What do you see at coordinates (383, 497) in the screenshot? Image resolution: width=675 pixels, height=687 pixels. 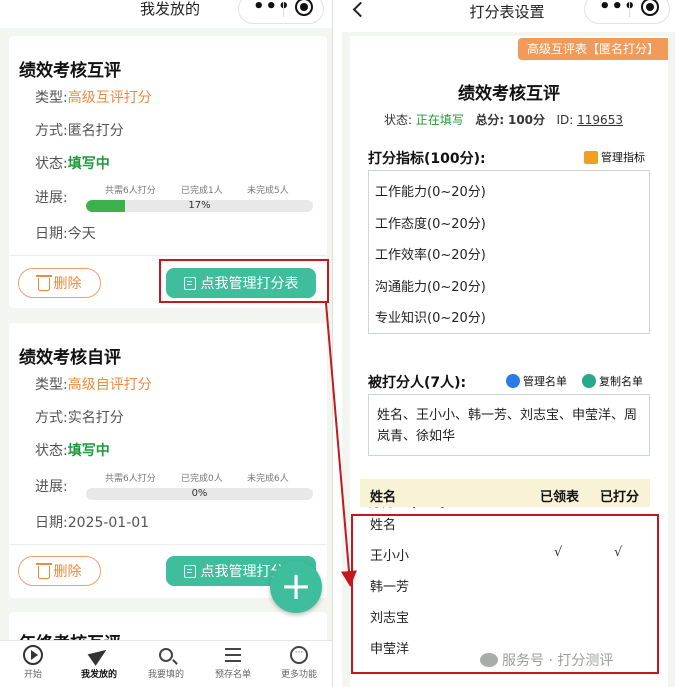 I see `header-name: 姓名` at bounding box center [383, 497].